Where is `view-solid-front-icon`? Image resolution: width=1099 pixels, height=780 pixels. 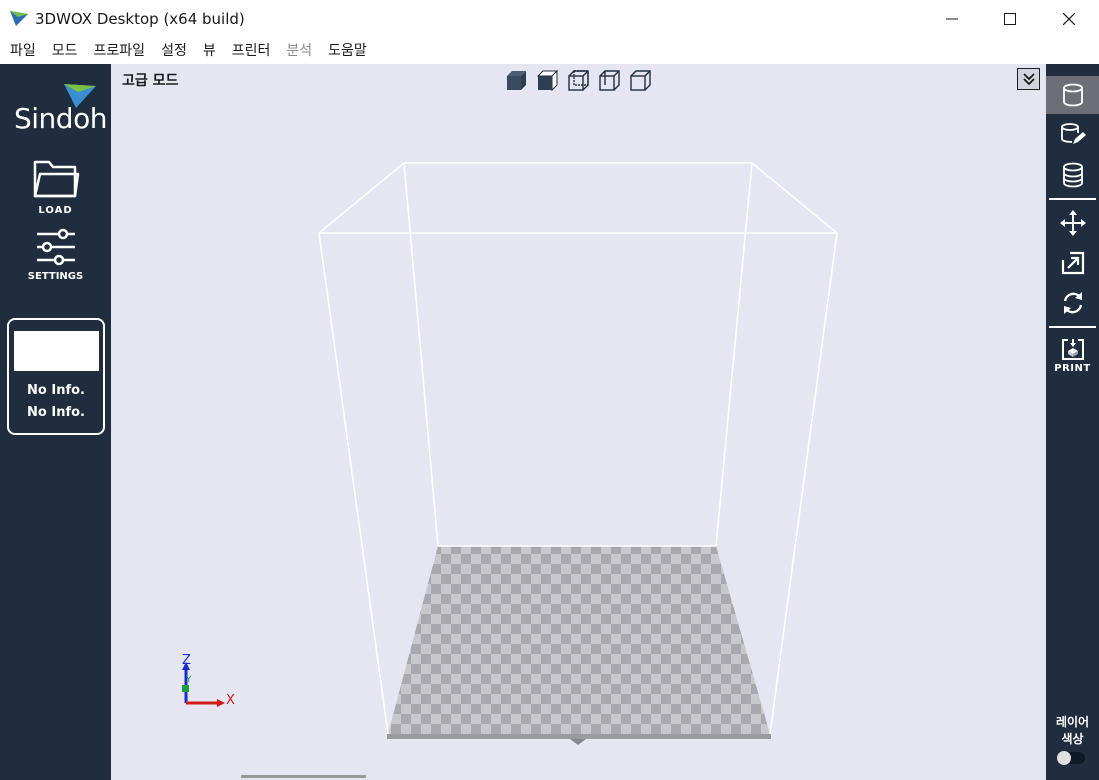
view-solid-front-icon is located at coordinates (516, 80).